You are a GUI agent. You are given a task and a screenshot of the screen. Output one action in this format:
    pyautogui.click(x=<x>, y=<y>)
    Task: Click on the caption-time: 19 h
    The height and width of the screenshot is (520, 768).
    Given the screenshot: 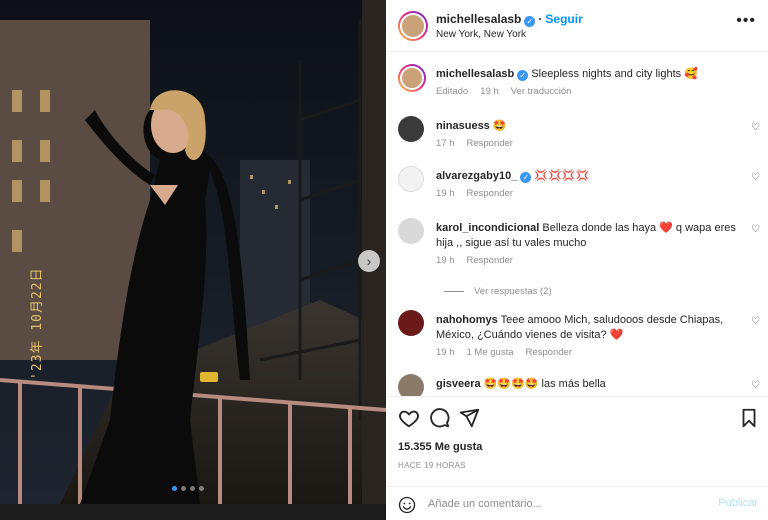 What is the action you would take?
    pyautogui.click(x=489, y=91)
    